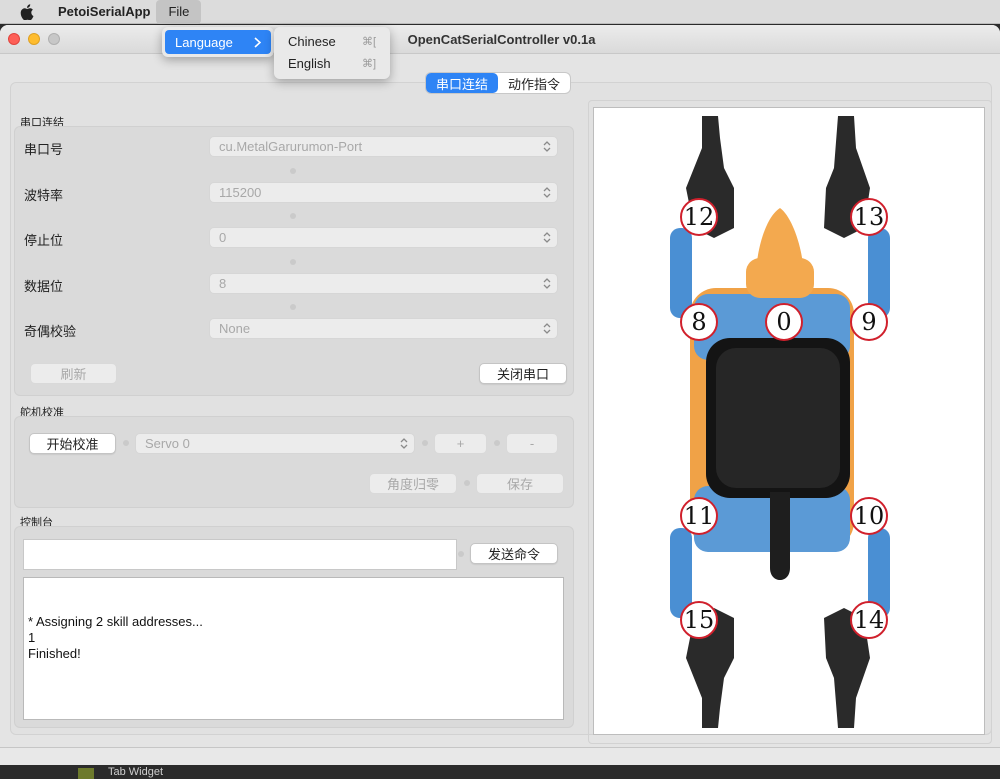  Describe the element at coordinates (167, 443) in the screenshot. I see `servo-value: Servo 0` at that location.